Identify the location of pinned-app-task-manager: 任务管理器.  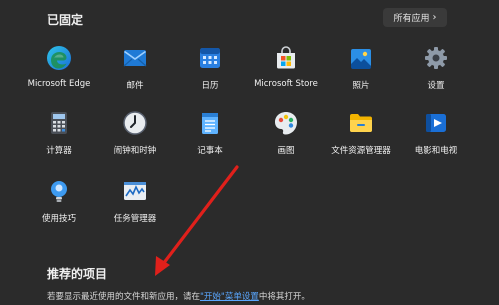
(135, 206).